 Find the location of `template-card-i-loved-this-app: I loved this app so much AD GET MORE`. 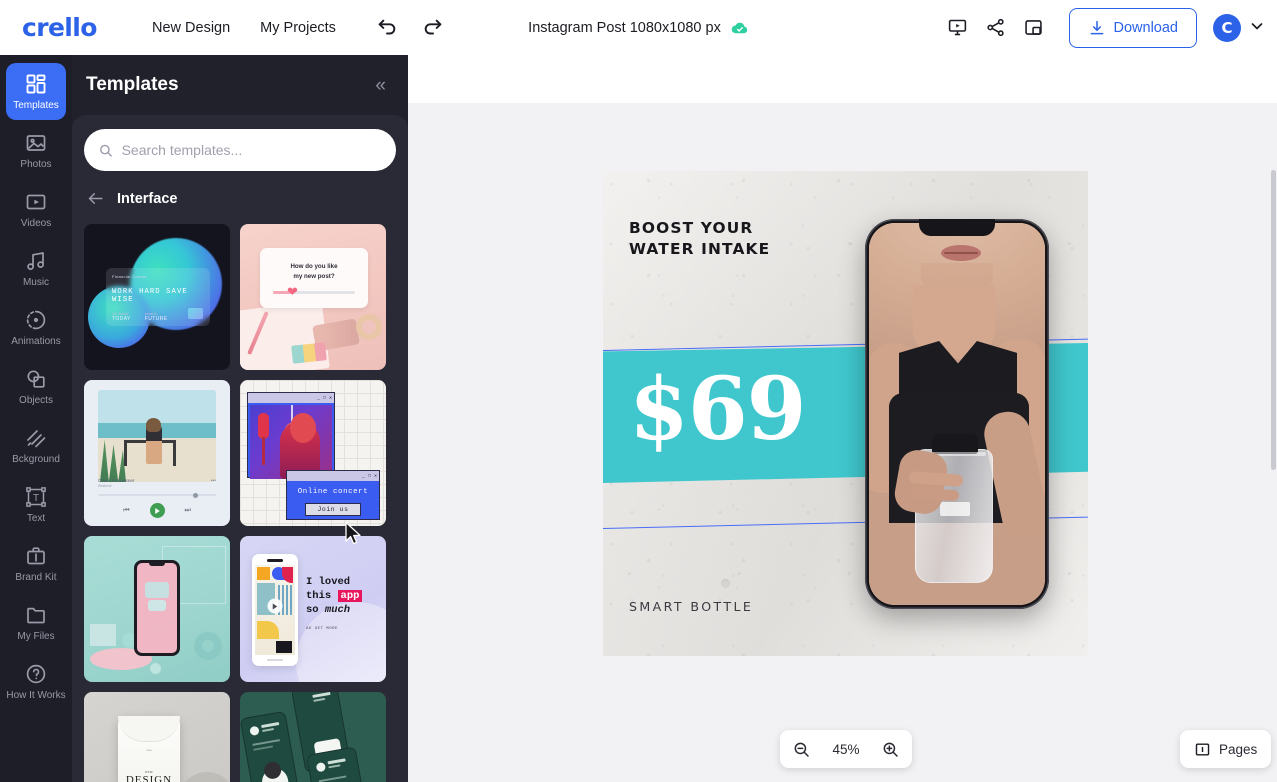

template-card-i-loved-this-app: I loved this app so much AD GET MORE is located at coordinates (313, 609).